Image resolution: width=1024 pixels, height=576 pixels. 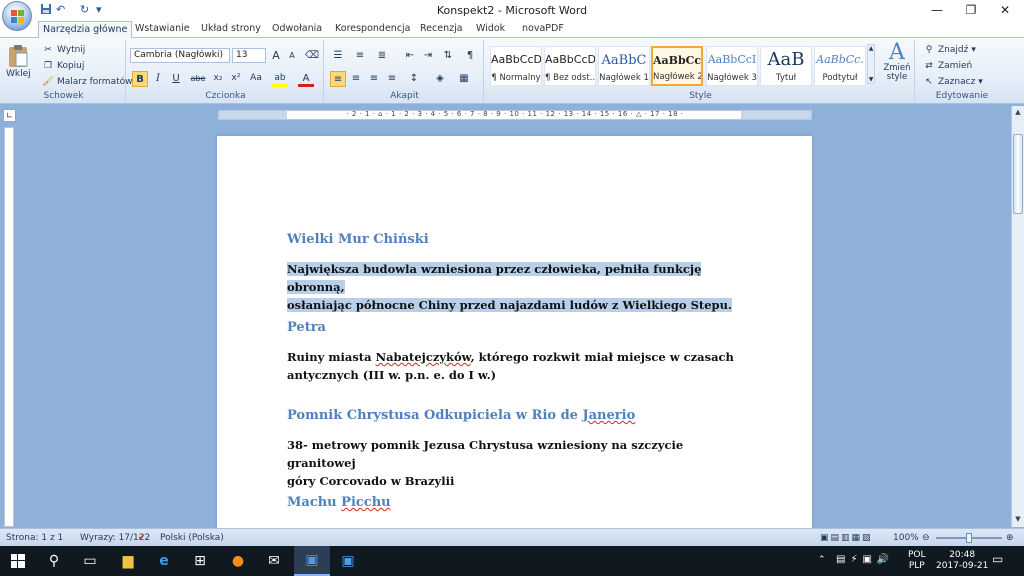 What do you see at coordinates (543, 29) in the screenshot?
I see `tab-novapdf: novaPDF` at bounding box center [543, 29].